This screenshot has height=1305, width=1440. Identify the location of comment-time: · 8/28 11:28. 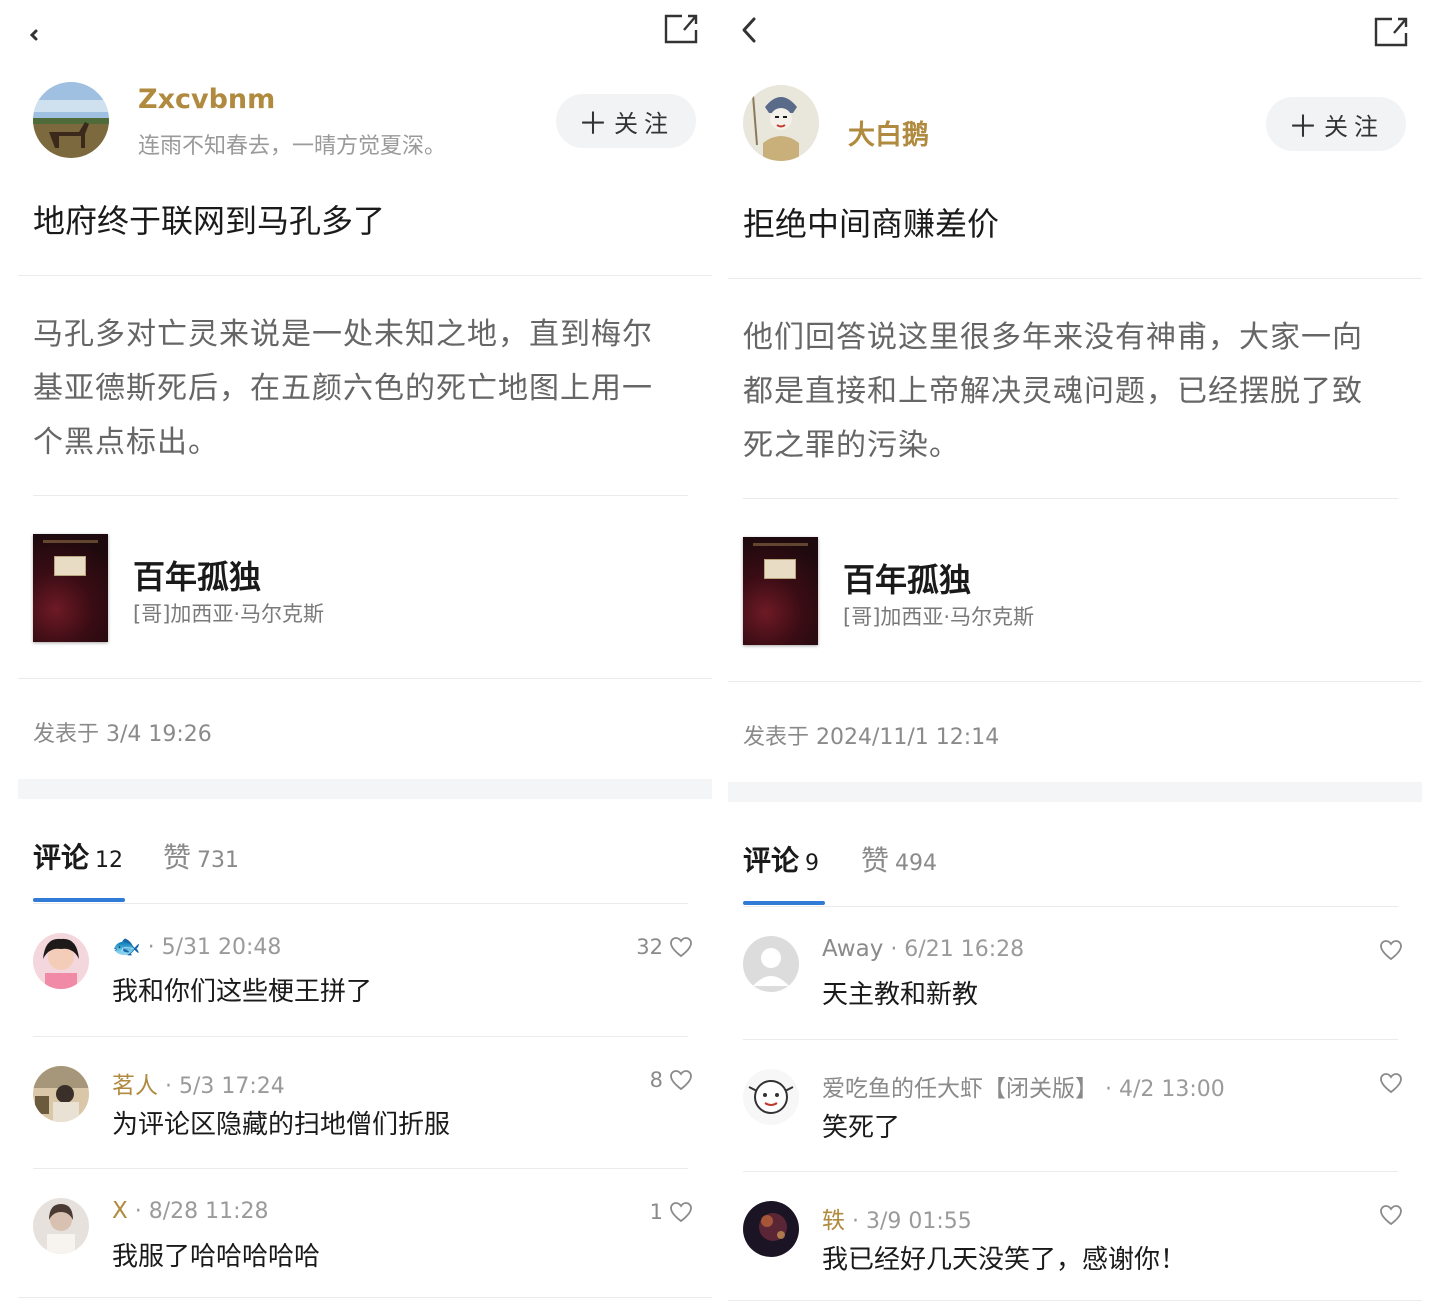
(198, 1211).